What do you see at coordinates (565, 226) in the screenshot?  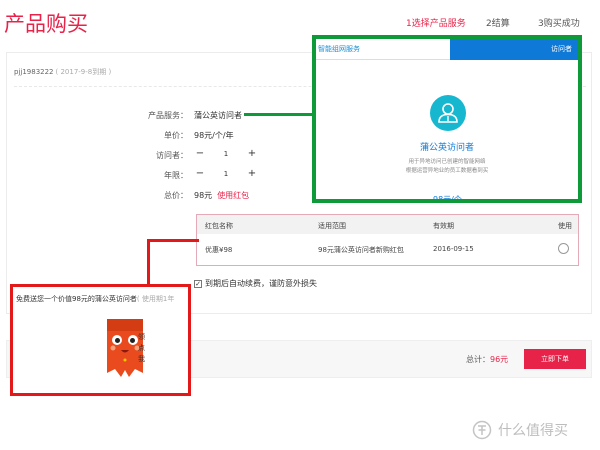 I see `col-header-use: 使用` at bounding box center [565, 226].